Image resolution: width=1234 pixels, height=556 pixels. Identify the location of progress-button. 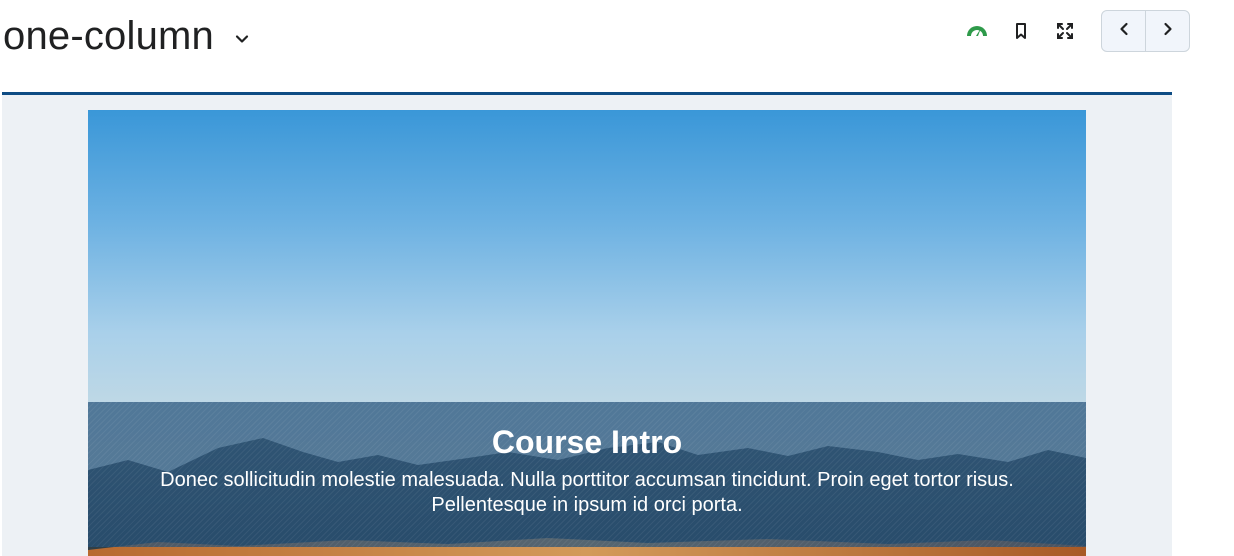
(977, 31).